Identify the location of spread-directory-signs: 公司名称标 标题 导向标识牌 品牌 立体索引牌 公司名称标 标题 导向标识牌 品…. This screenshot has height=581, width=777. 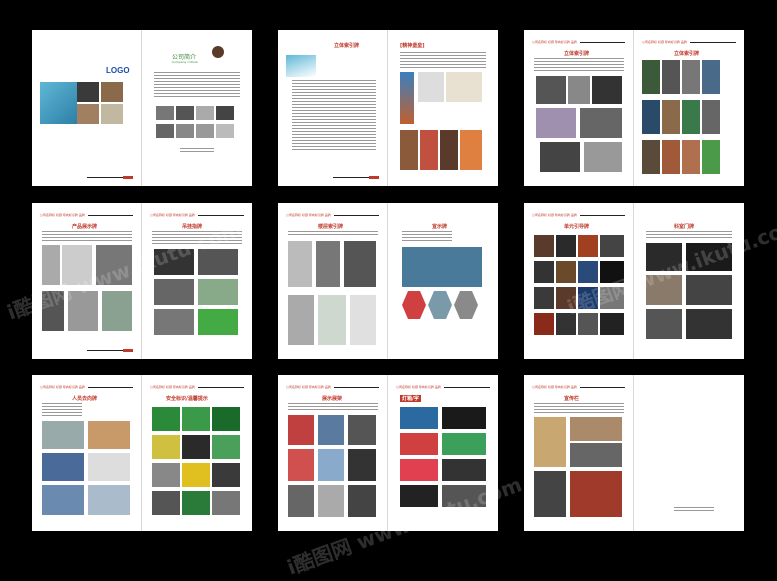
(634, 108).